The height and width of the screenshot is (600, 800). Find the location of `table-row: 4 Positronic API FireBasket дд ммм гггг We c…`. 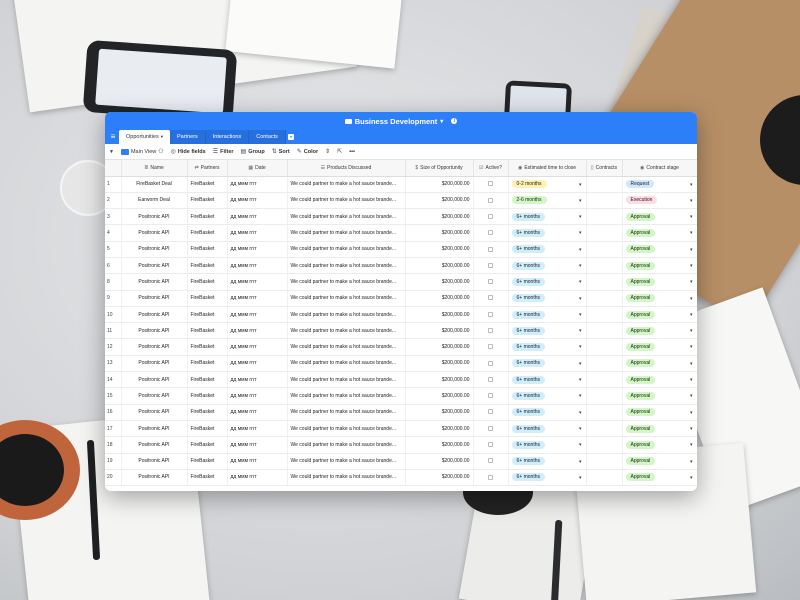

table-row: 4 Positronic API FireBasket дд ммм гггг We c… is located at coordinates (401, 233).